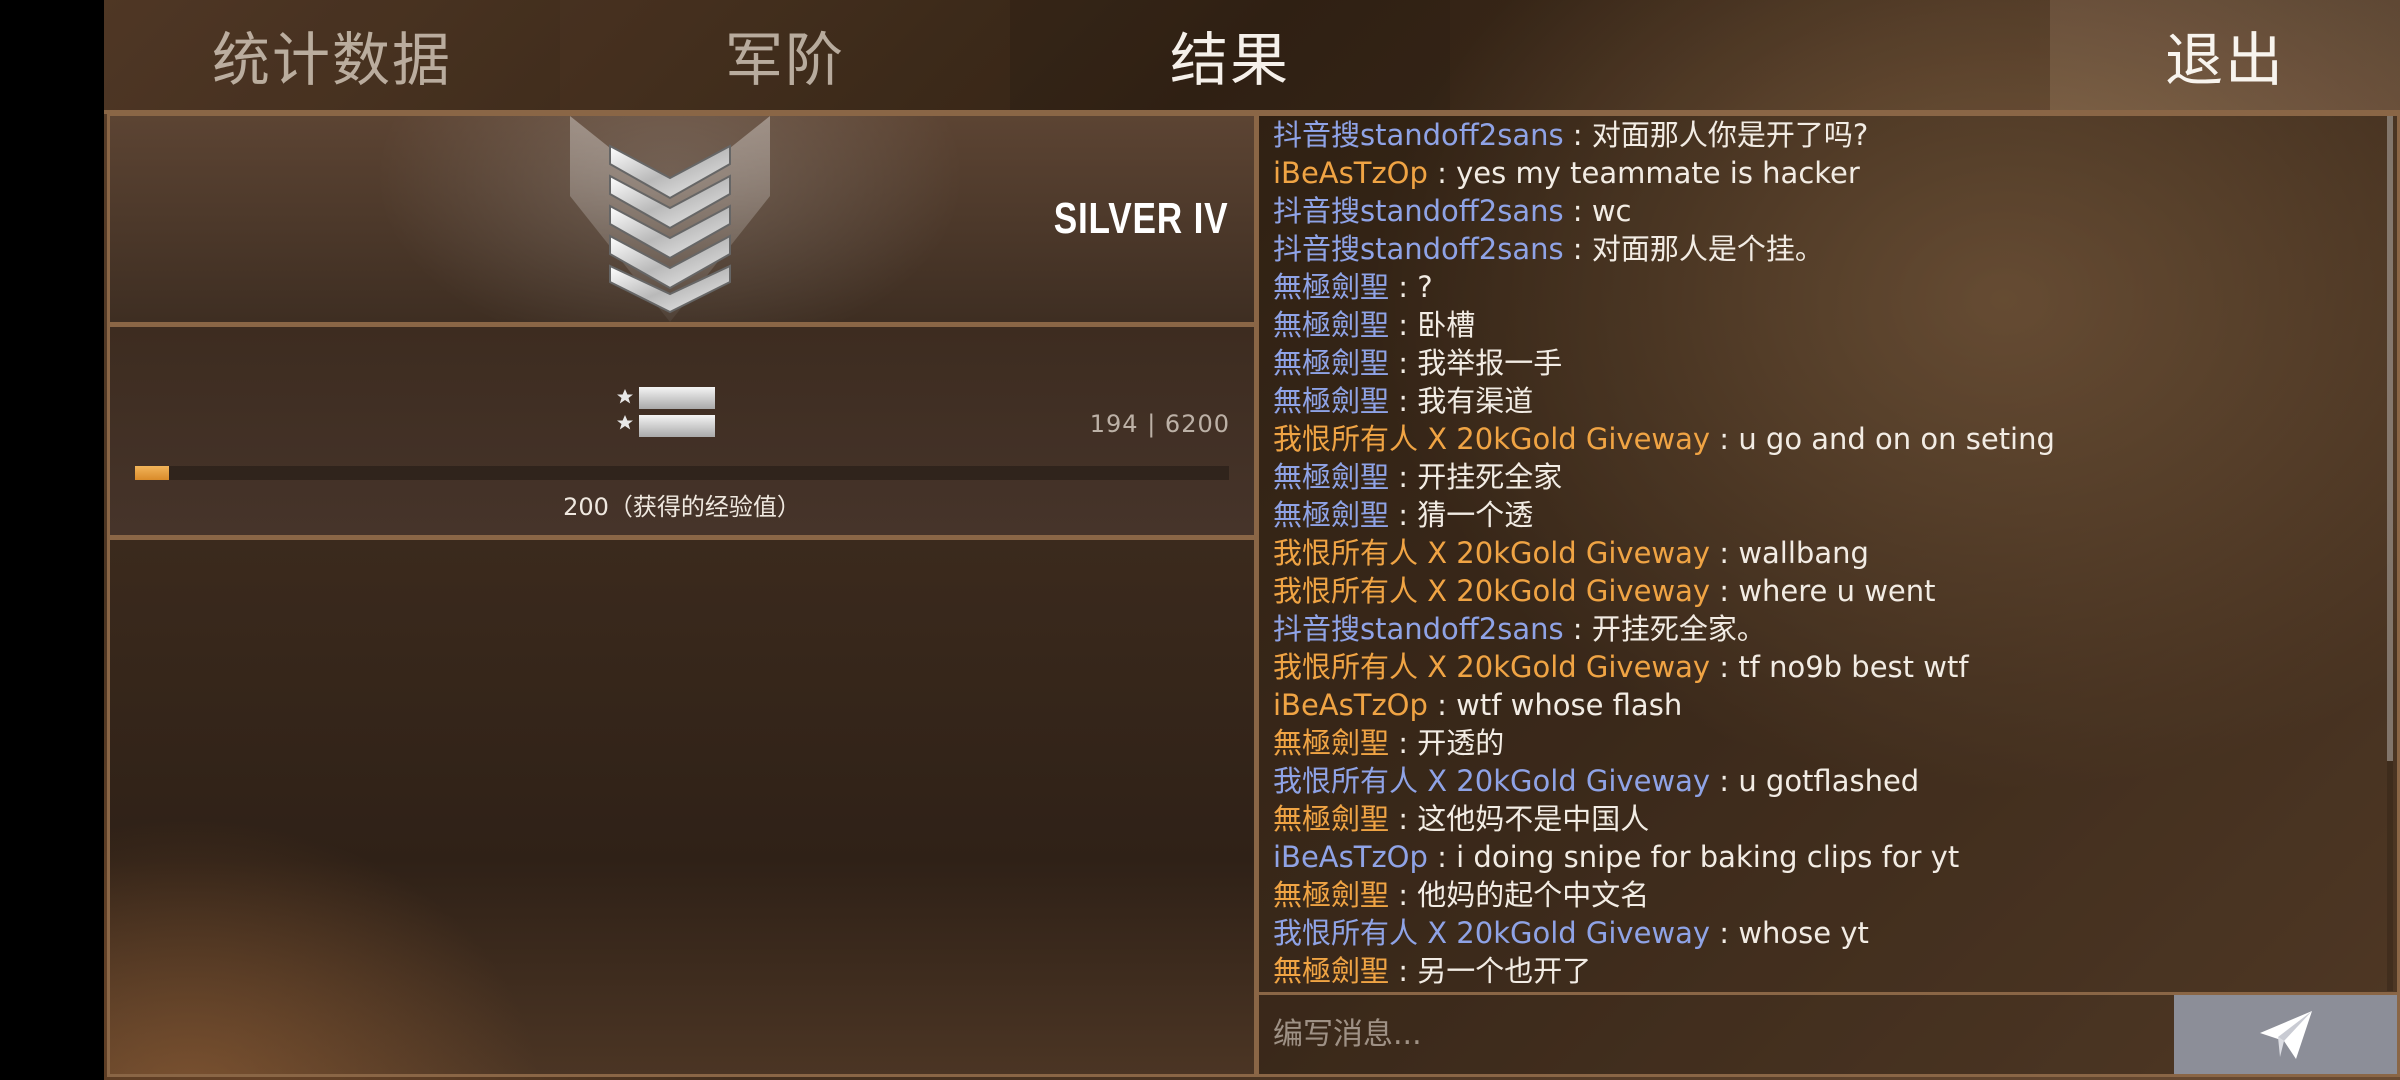 This screenshot has width=2400, height=1080. I want to click on chat-scroll-thumb, so click(2390, 438).